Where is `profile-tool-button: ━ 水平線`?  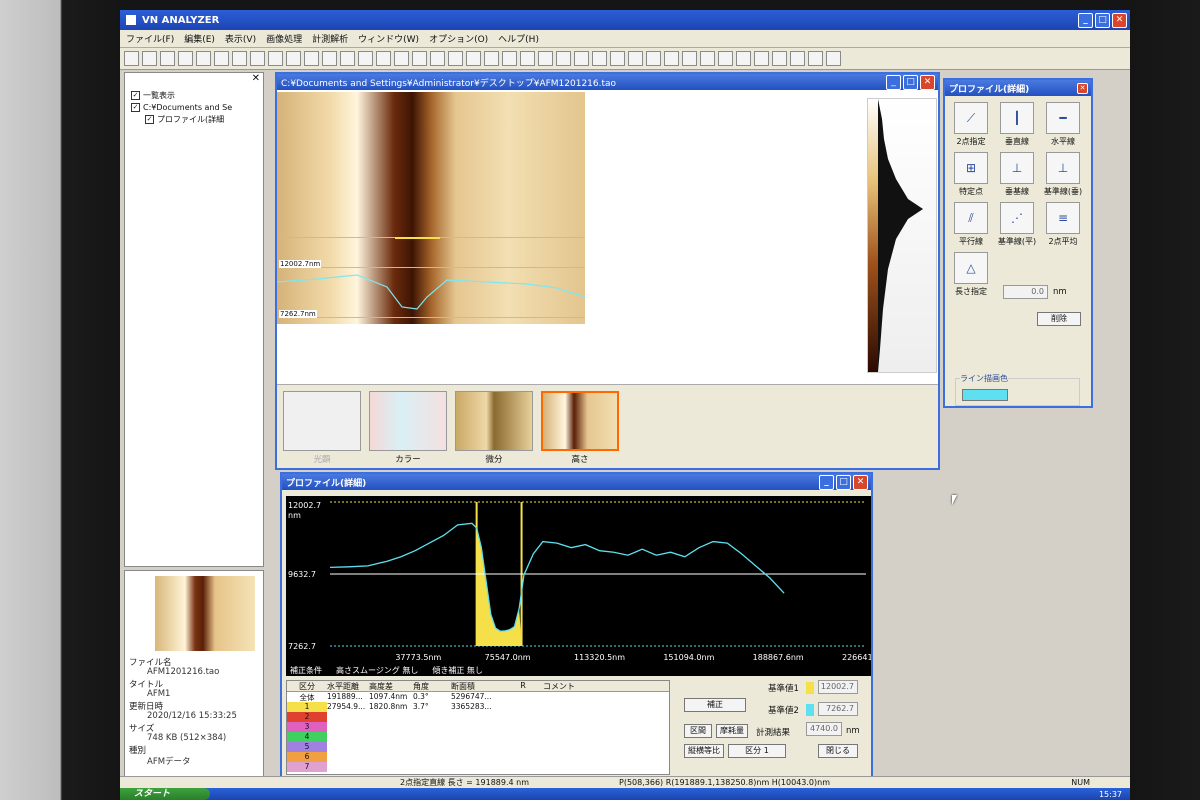
profile-tool-button: ━ 水平線 is located at coordinates (1063, 124).